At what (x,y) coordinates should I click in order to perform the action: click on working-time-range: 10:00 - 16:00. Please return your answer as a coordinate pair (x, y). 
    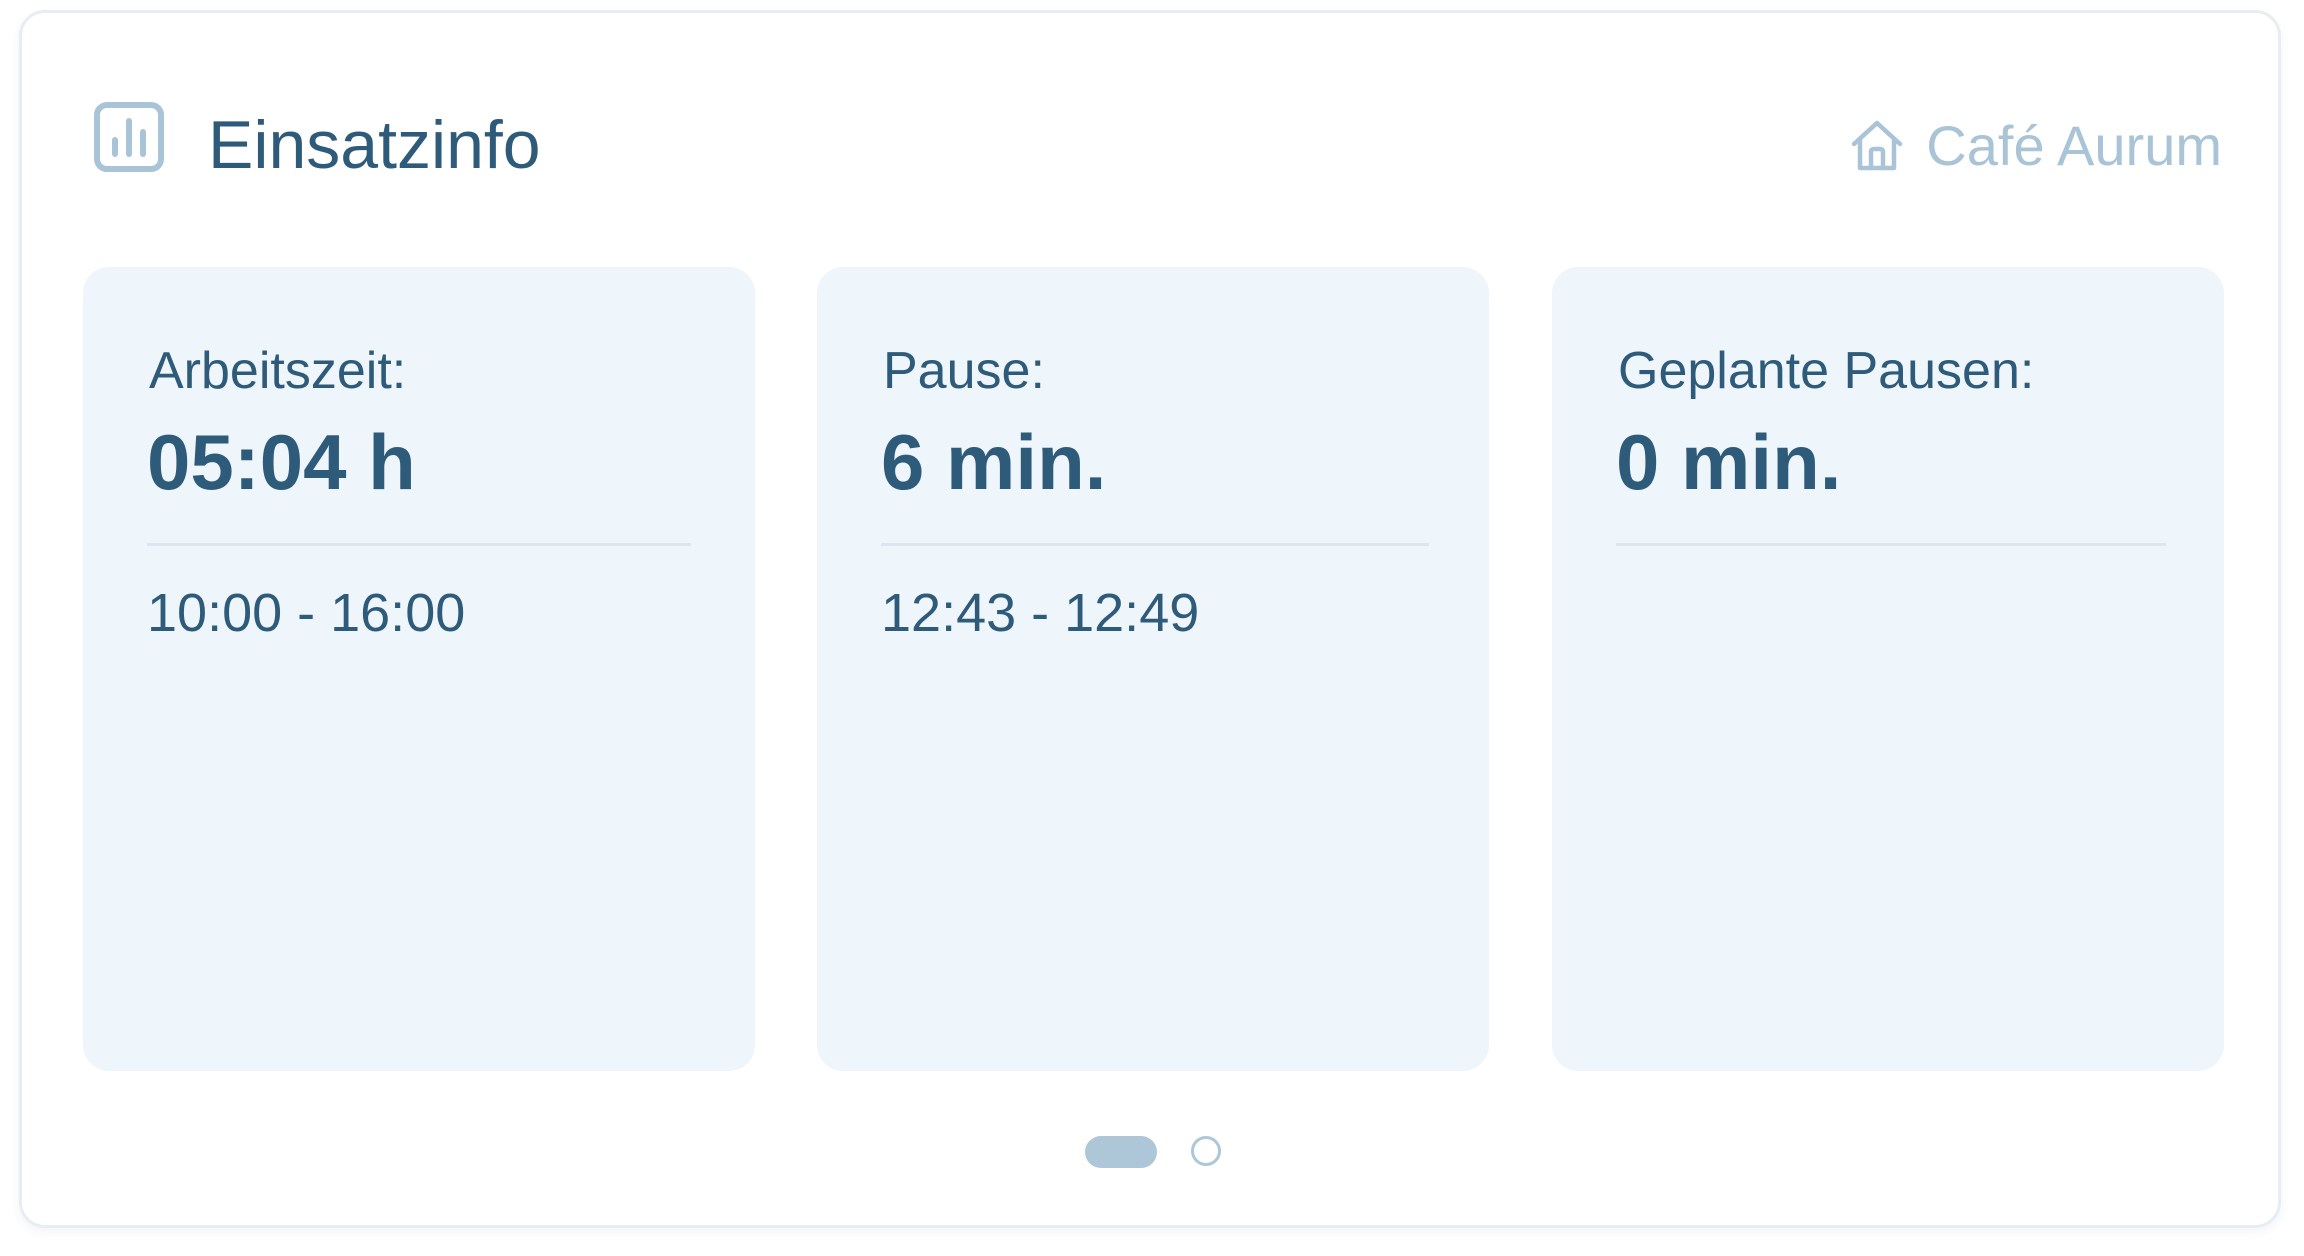
    Looking at the image, I should click on (306, 613).